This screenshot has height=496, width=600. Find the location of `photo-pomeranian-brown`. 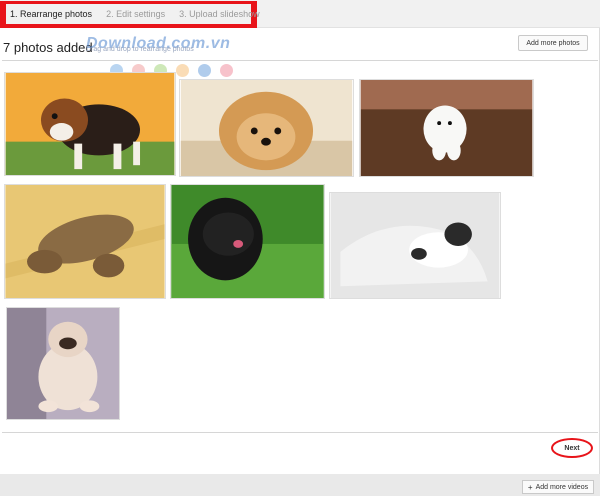

photo-pomeranian-brown is located at coordinates (266, 128).